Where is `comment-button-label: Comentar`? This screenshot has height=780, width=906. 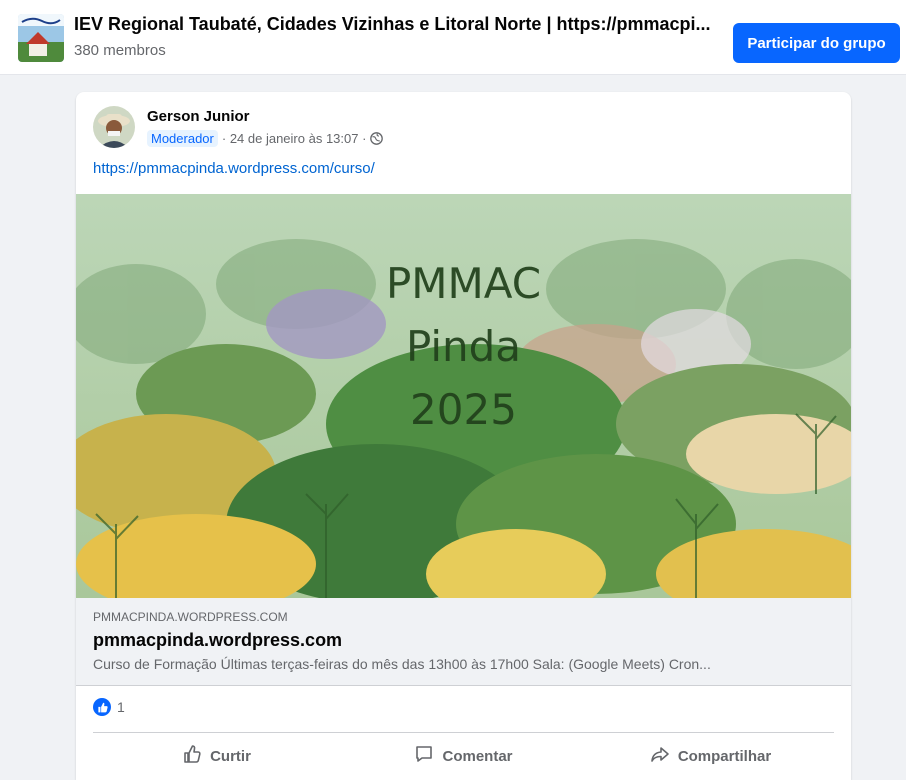
comment-button-label: Comentar is located at coordinates (477, 756).